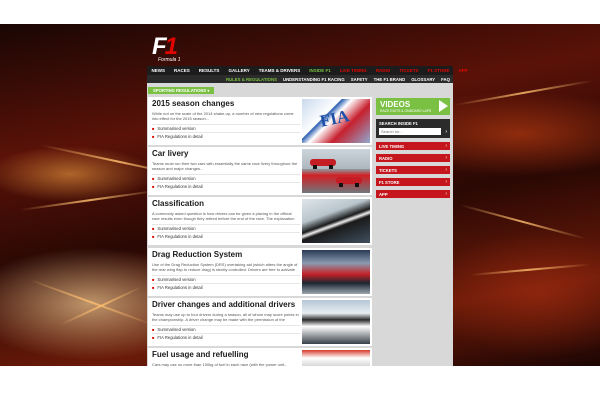  Describe the element at coordinates (226, 104) in the screenshot. I see `article-title: 2015 season changes` at that location.